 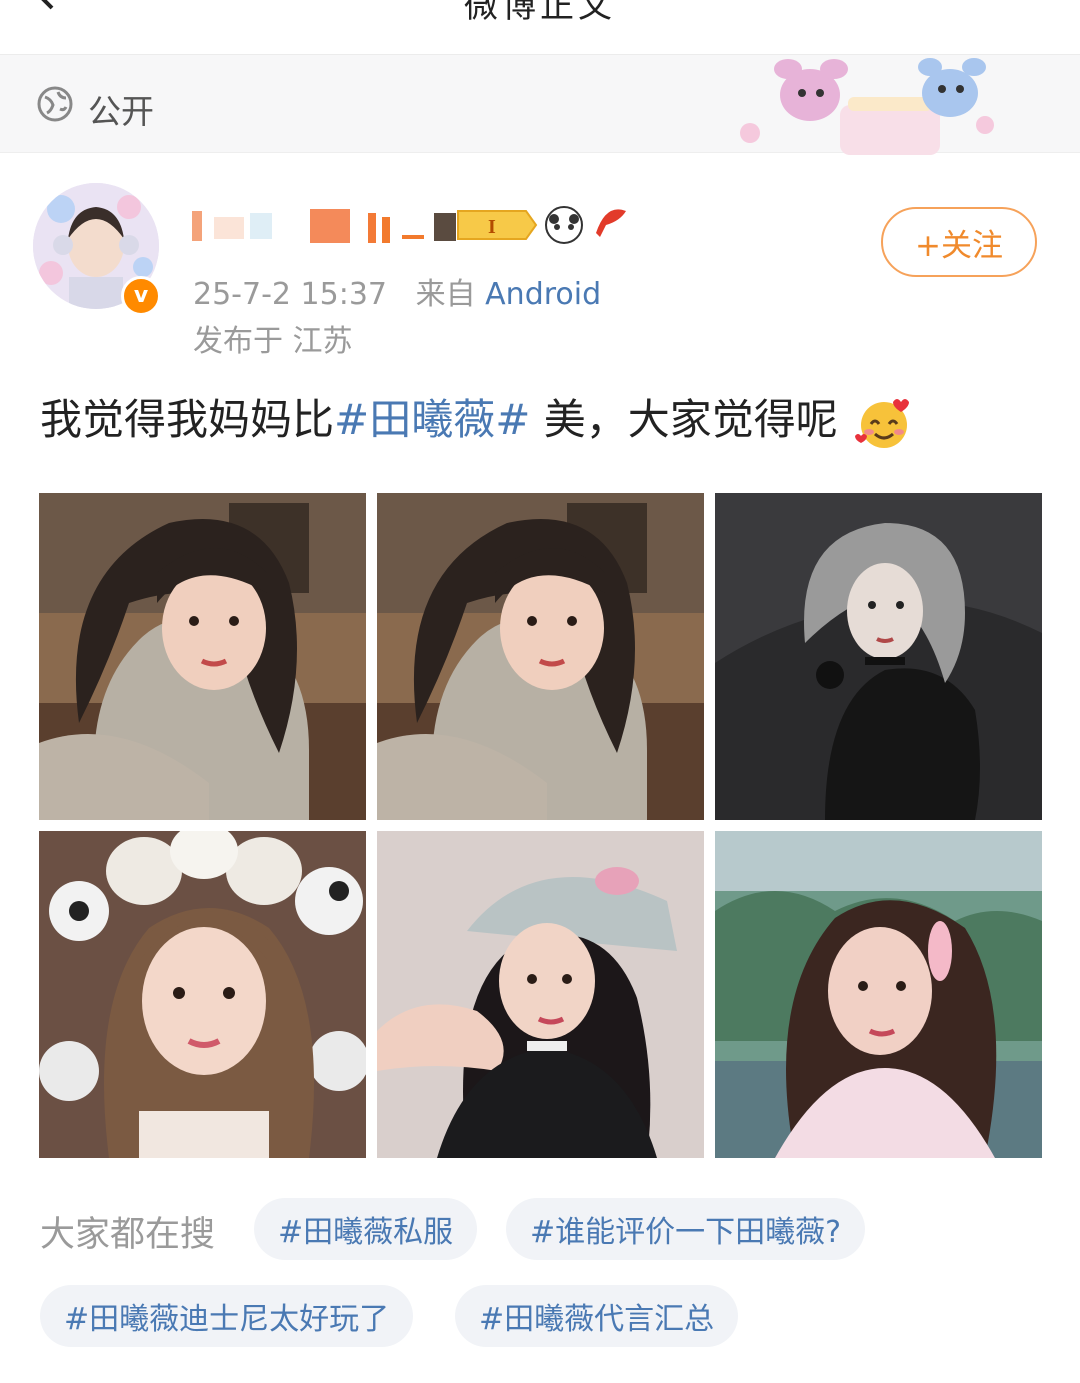 What do you see at coordinates (187, 419) in the screenshot?
I see `post-text-before: 我觉得我妈妈比` at bounding box center [187, 419].